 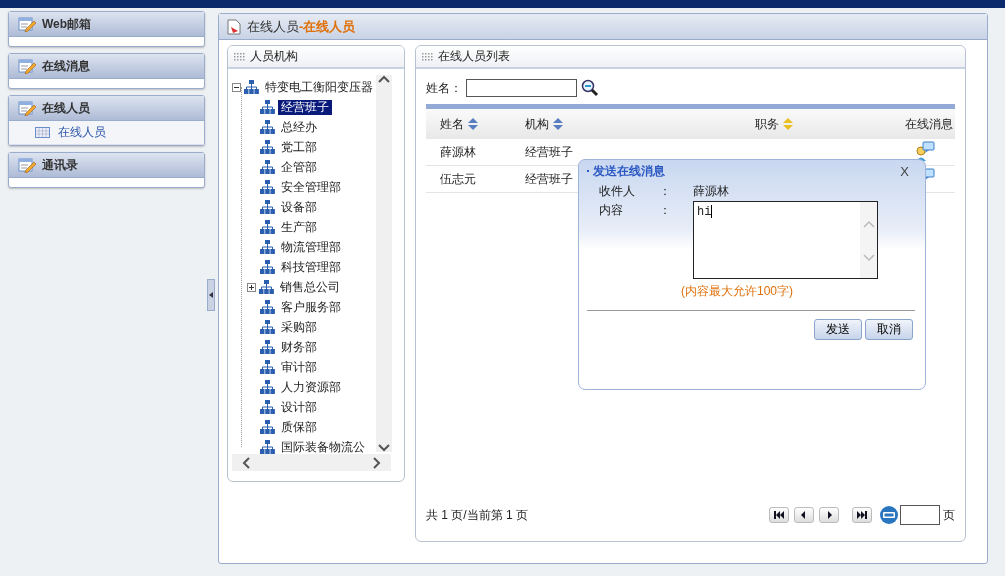 What do you see at coordinates (246, 462) in the screenshot?
I see `scroll-left-icon` at bounding box center [246, 462].